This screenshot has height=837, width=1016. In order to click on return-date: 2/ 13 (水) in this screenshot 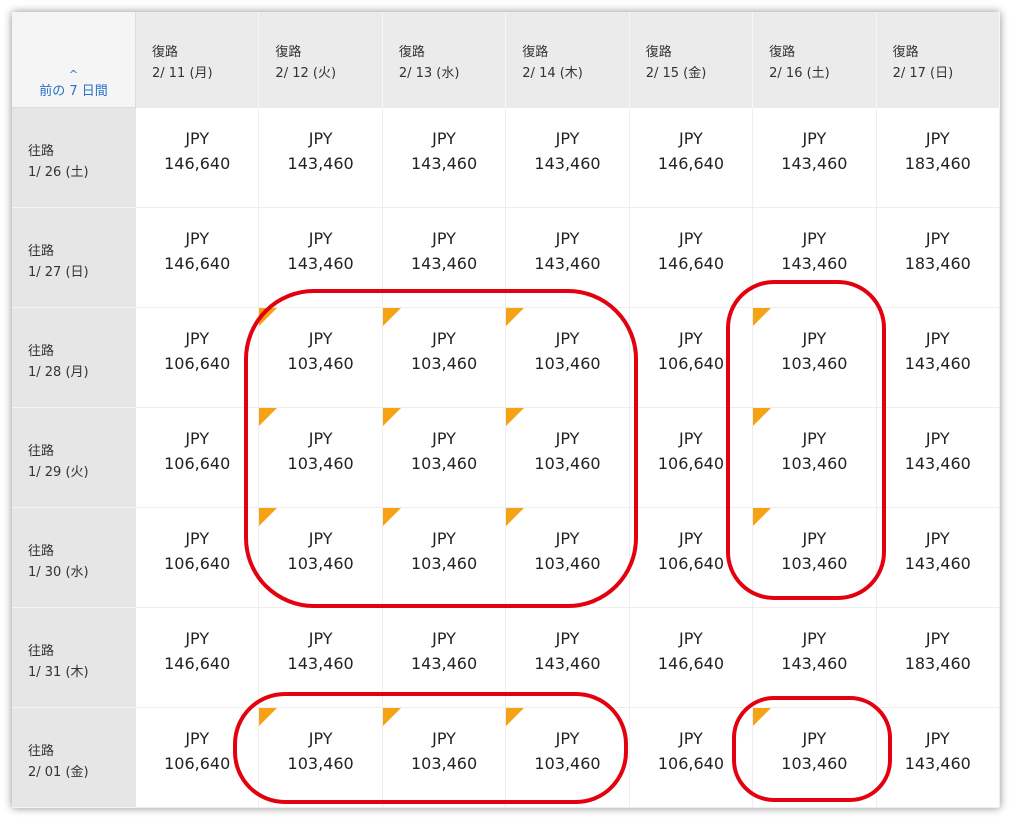, I will do `click(429, 73)`.